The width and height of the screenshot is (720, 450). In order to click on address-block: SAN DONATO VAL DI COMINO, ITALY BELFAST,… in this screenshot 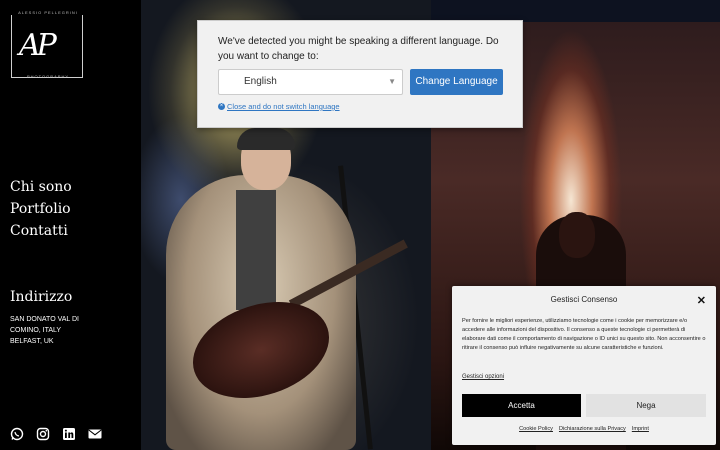, I will do `click(44, 330)`.